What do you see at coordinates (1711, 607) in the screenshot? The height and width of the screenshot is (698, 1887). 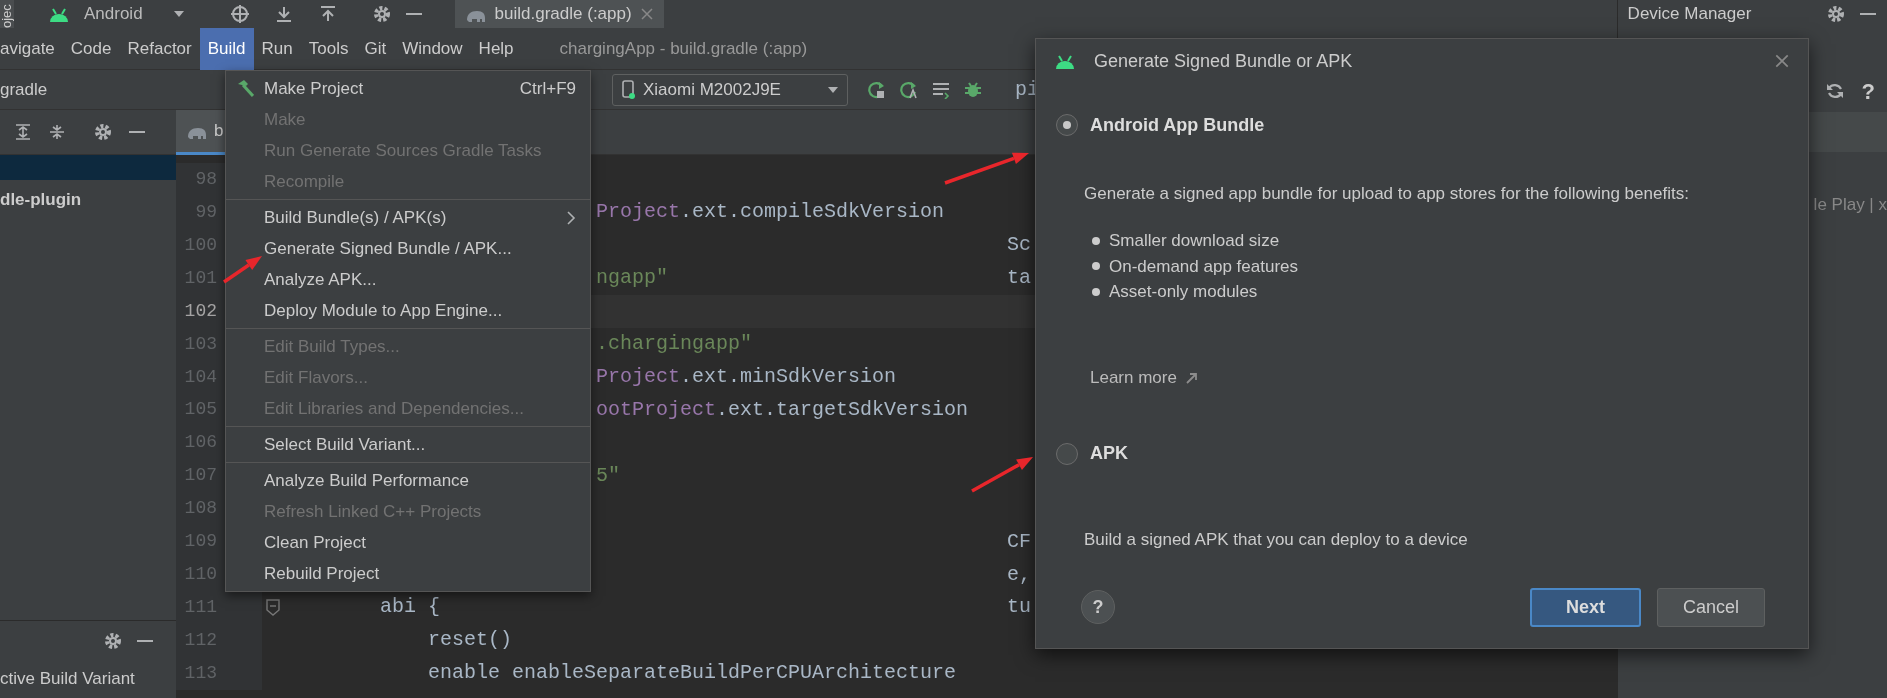 I see `cancel-button: Cancel` at bounding box center [1711, 607].